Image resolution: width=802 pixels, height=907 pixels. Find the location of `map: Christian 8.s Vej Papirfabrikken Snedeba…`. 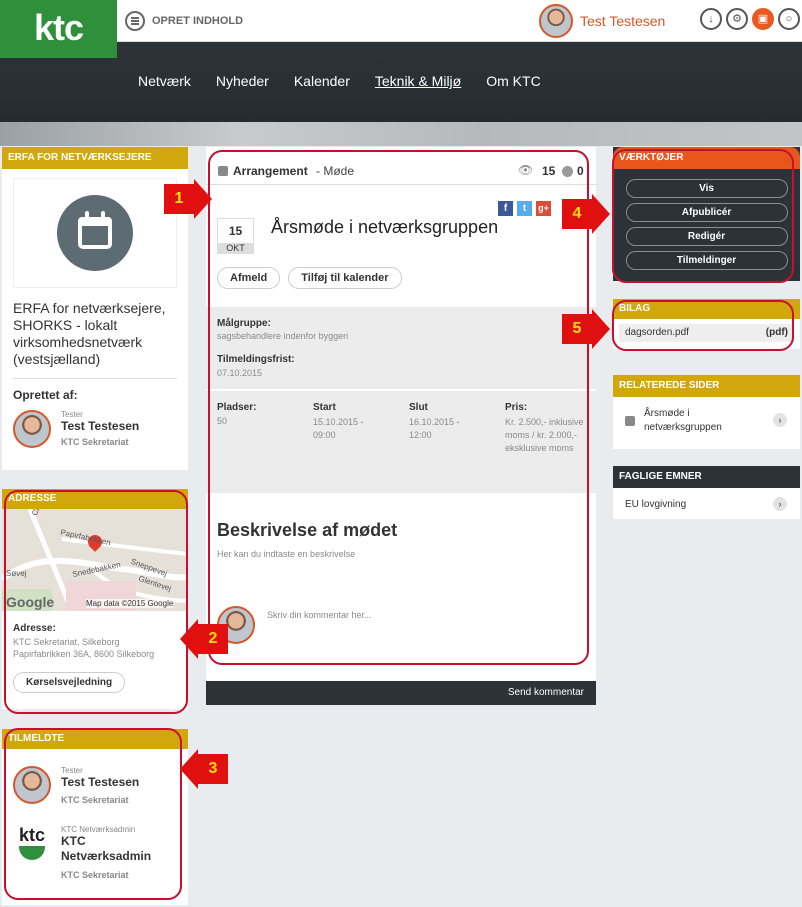

map: Christian 8.s Vej Papirfabrikken Snedeba… is located at coordinates (95, 560).